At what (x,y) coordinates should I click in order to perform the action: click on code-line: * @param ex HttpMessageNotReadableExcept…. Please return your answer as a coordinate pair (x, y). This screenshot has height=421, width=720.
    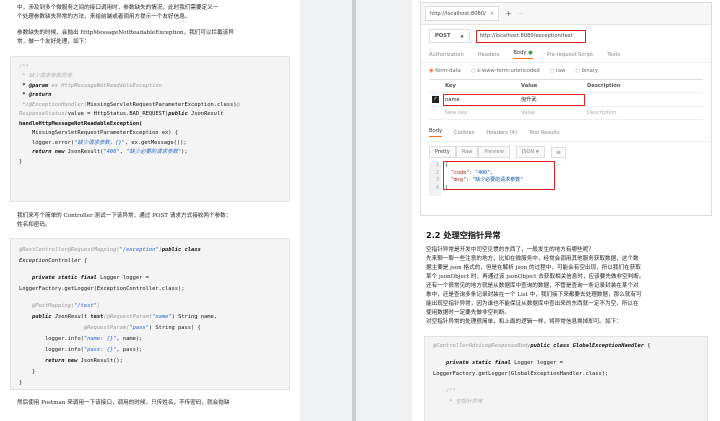
    Looking at the image, I should click on (150, 87).